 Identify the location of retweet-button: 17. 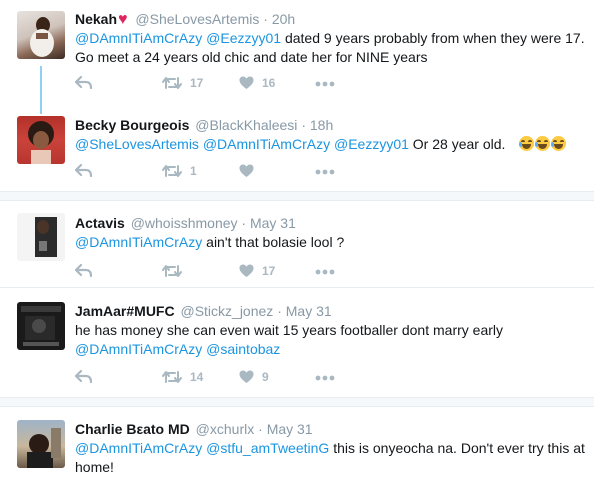
(182, 83).